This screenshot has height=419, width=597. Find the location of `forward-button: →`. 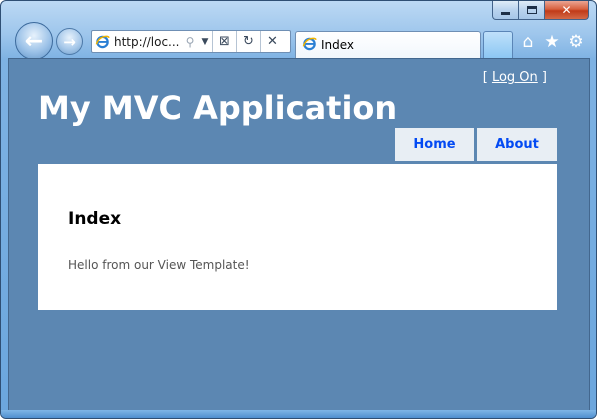

forward-button: → is located at coordinates (69, 41).